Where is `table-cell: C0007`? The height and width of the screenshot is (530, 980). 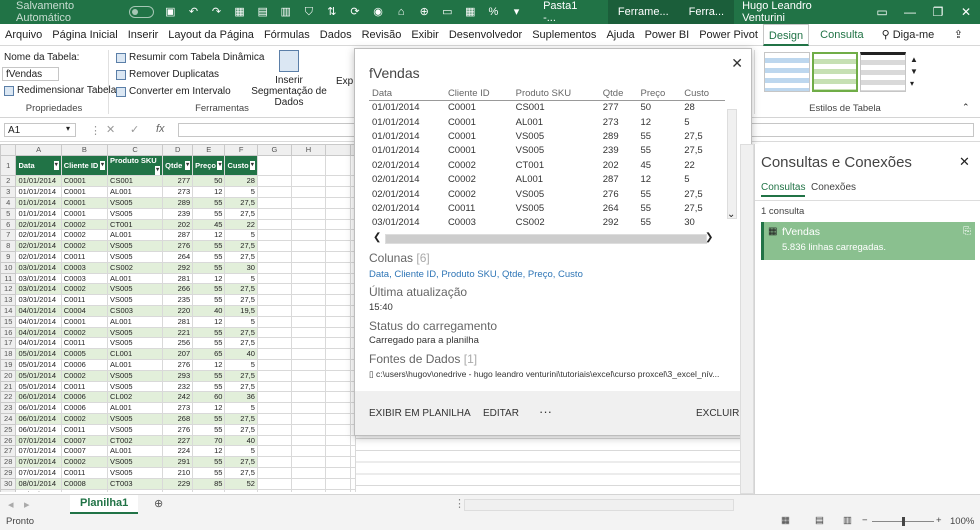
table-cell: C0007 is located at coordinates (84, 451).